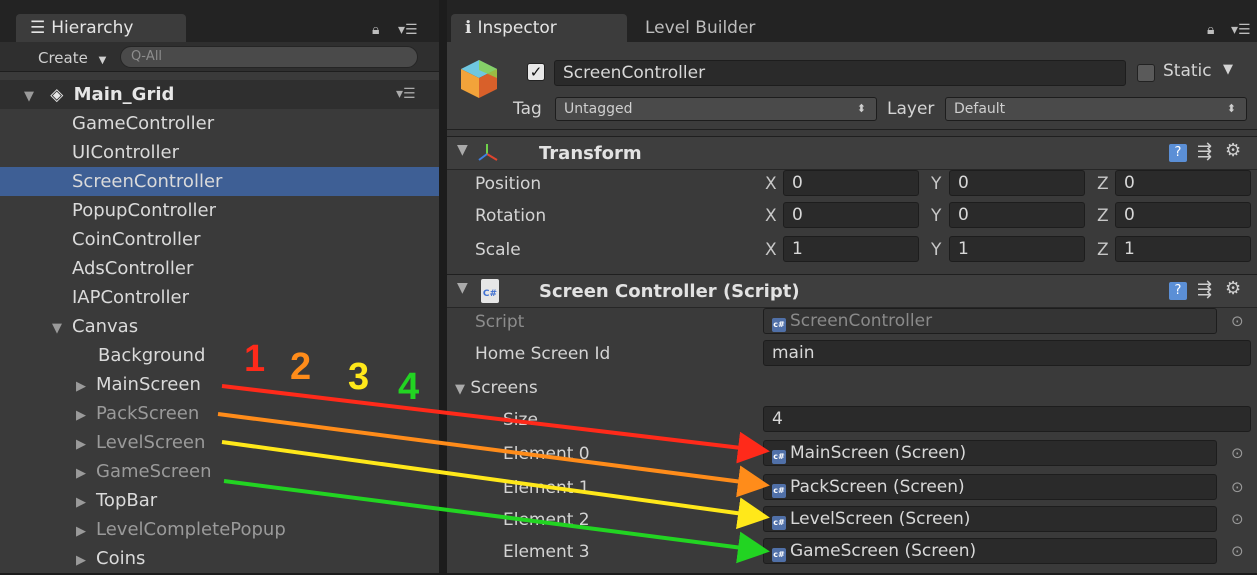 This screenshot has width=1257, height=575. I want to click on y-axis-label: Y, so click(936, 250).